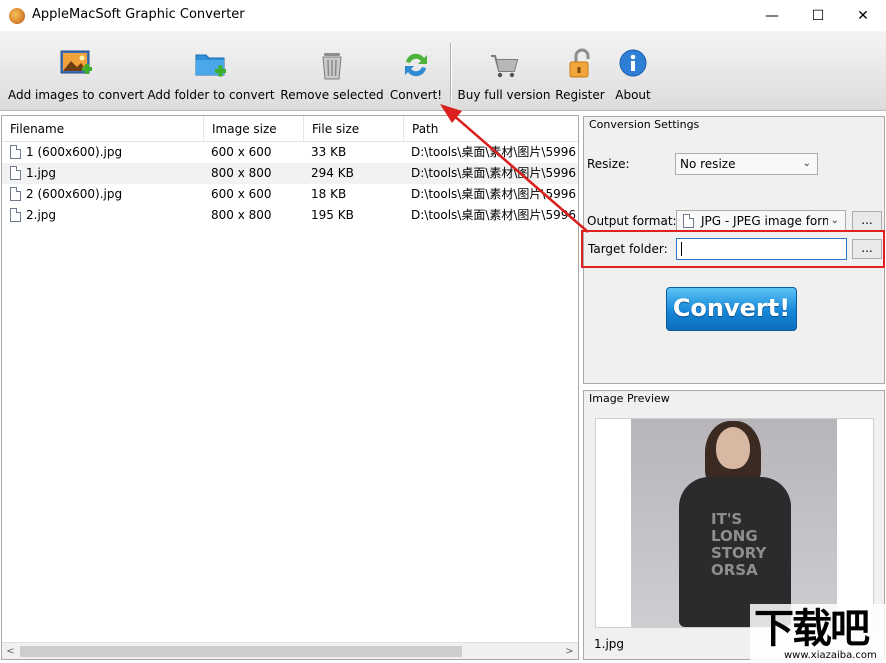 This screenshot has height=663, width=886. I want to click on convert-toolbar-button: Convert!, so click(416, 71).